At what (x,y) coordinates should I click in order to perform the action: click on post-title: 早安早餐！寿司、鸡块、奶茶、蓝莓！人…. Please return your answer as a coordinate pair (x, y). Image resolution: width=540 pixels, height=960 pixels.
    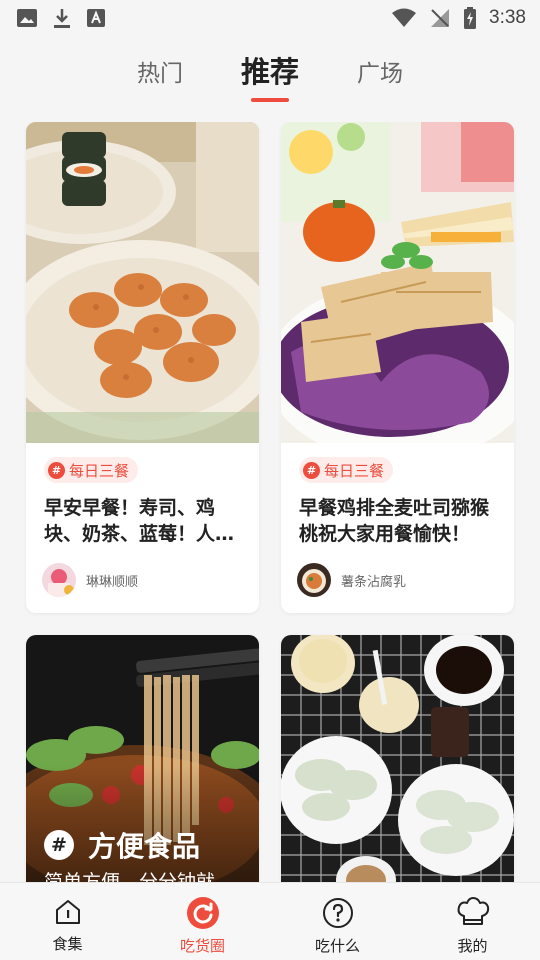
    Looking at the image, I should click on (139, 521).